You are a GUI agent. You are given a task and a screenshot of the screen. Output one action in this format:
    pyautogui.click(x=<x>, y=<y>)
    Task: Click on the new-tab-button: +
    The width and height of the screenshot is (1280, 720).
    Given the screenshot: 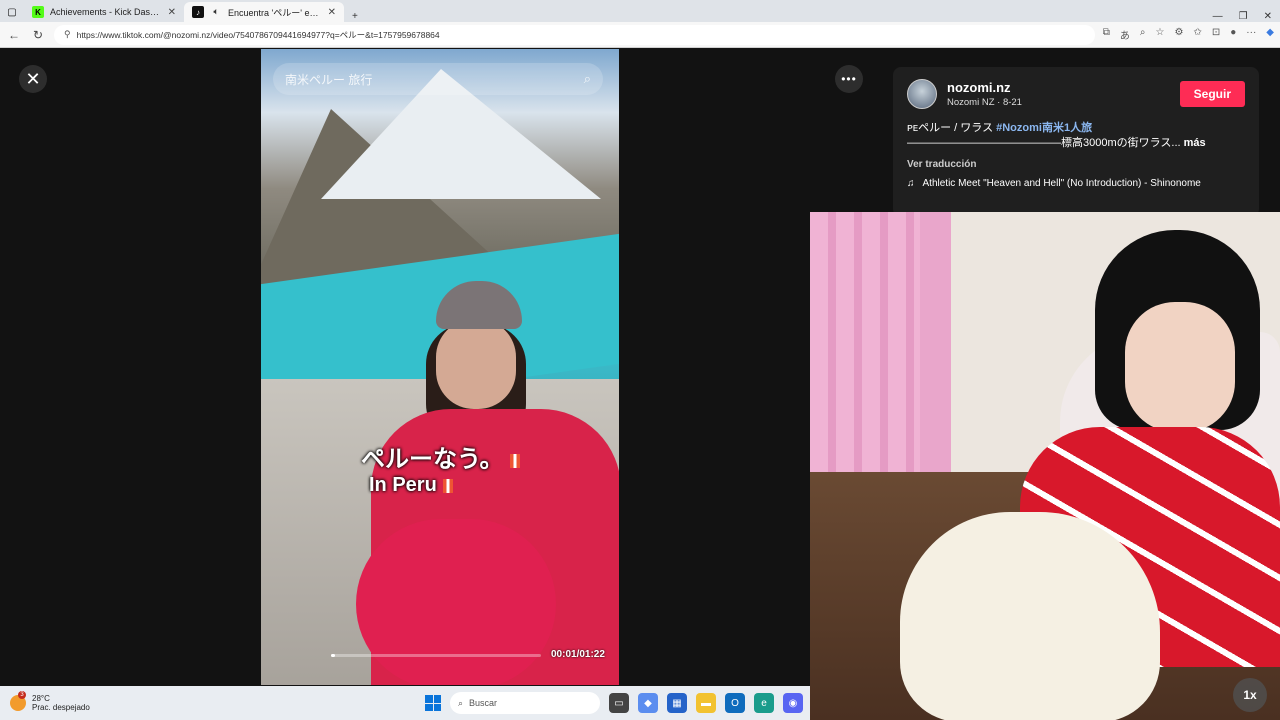 What is the action you would take?
    pyautogui.click(x=355, y=16)
    